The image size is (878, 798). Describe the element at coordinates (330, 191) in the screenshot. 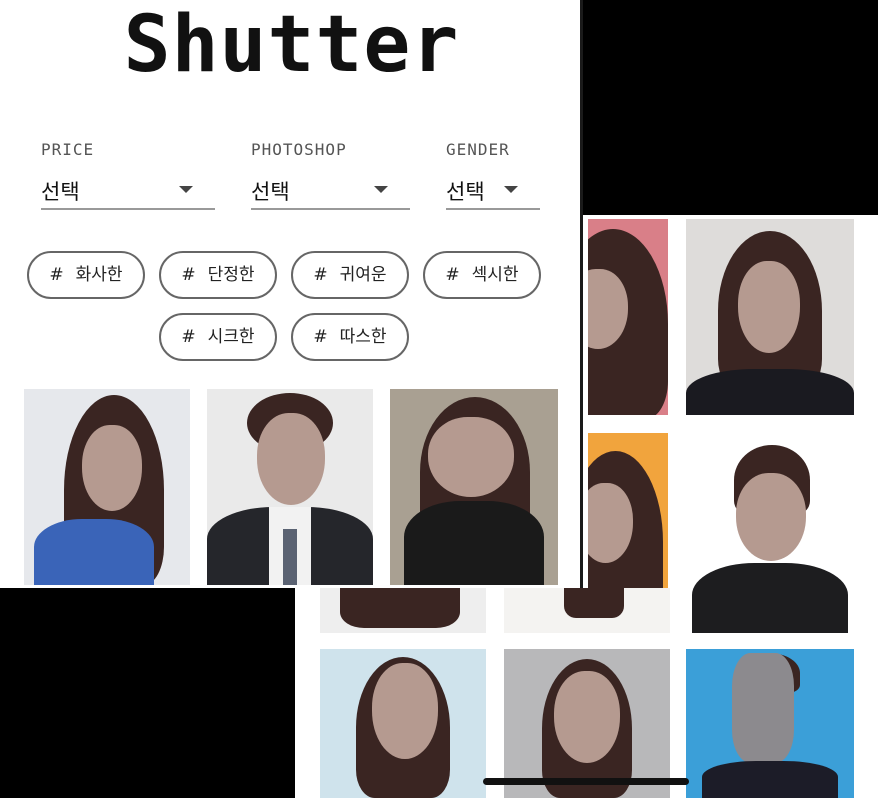

I see `photoshop-select: 선택` at that location.